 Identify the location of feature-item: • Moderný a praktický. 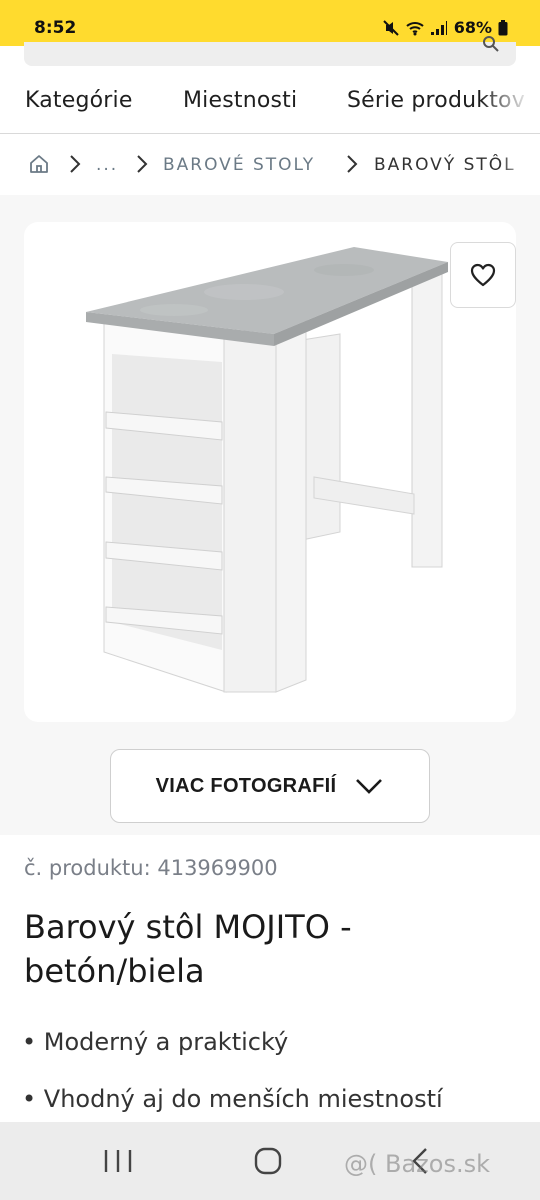
(155, 1042).